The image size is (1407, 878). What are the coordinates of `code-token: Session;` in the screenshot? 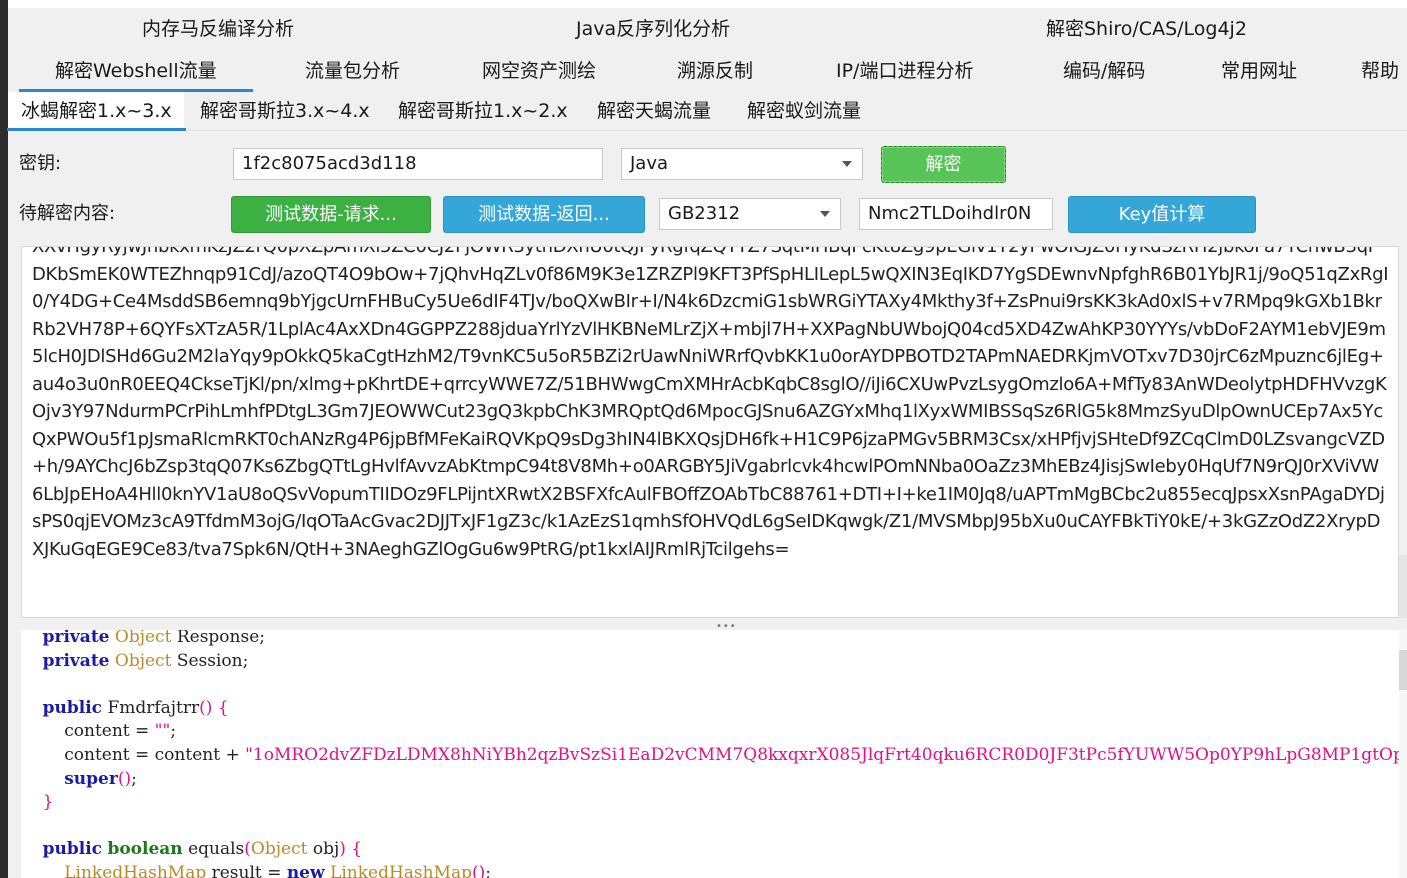 It's located at (212, 660).